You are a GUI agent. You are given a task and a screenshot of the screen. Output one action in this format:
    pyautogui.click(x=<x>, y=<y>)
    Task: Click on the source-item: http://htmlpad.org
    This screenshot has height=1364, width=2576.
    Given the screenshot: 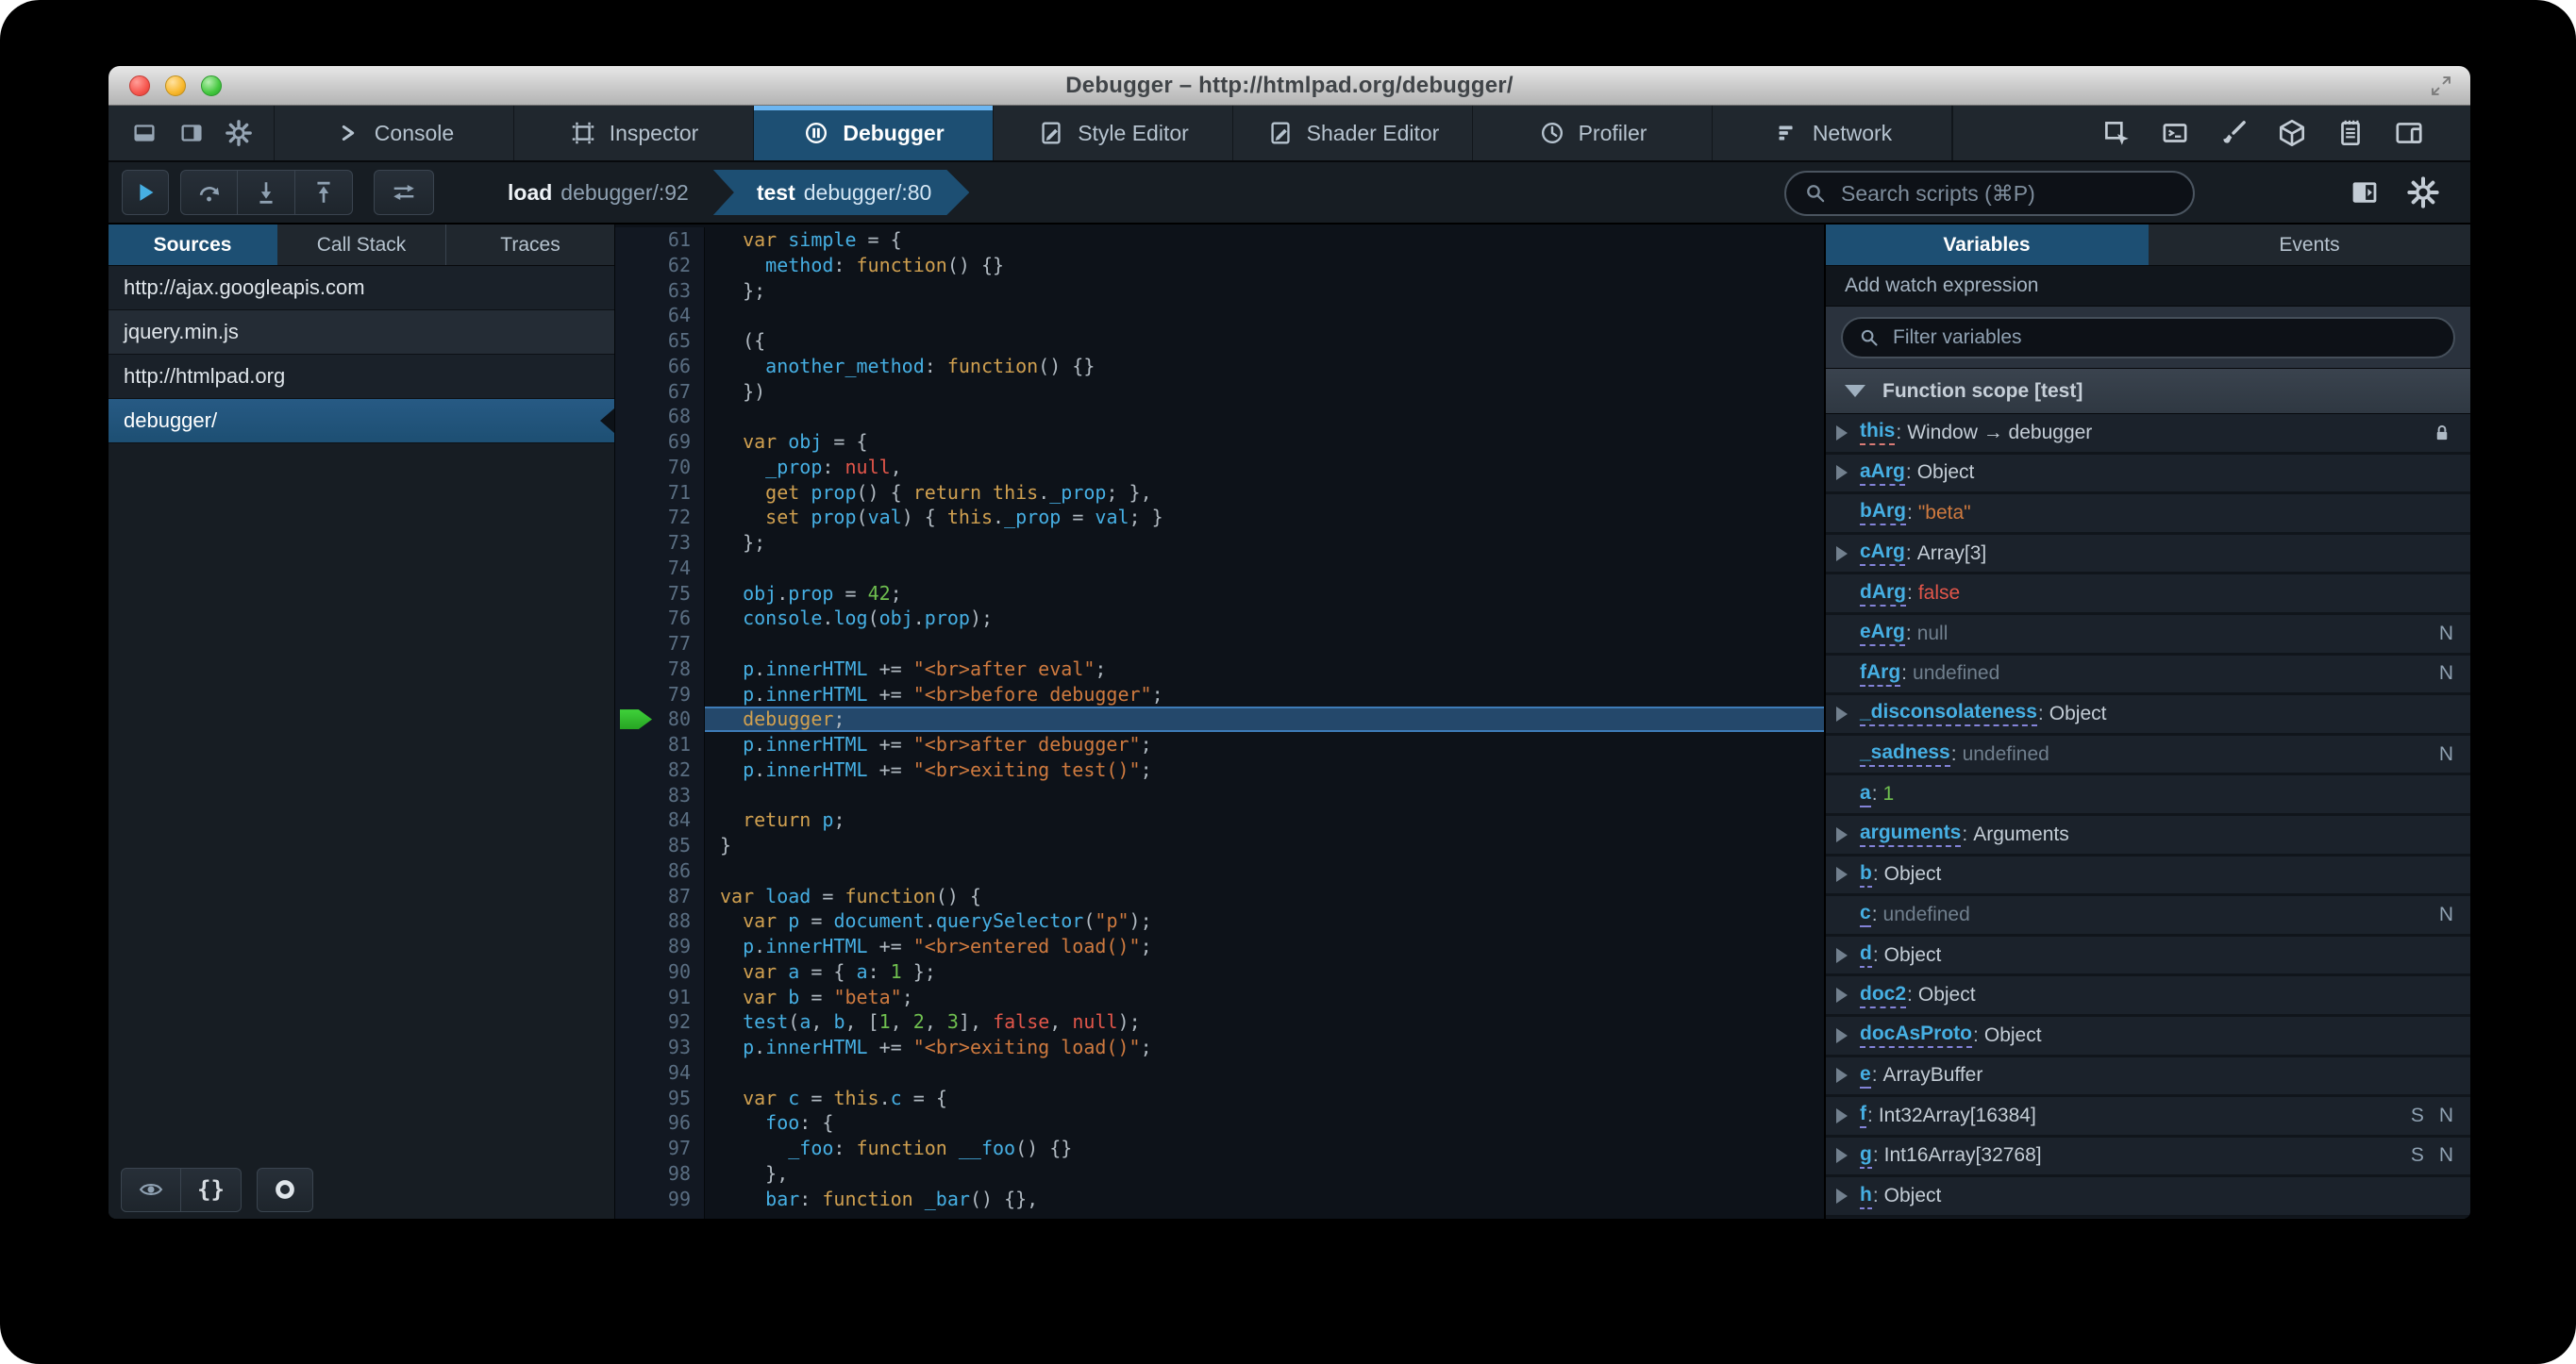 What is the action you would take?
    pyautogui.click(x=361, y=377)
    